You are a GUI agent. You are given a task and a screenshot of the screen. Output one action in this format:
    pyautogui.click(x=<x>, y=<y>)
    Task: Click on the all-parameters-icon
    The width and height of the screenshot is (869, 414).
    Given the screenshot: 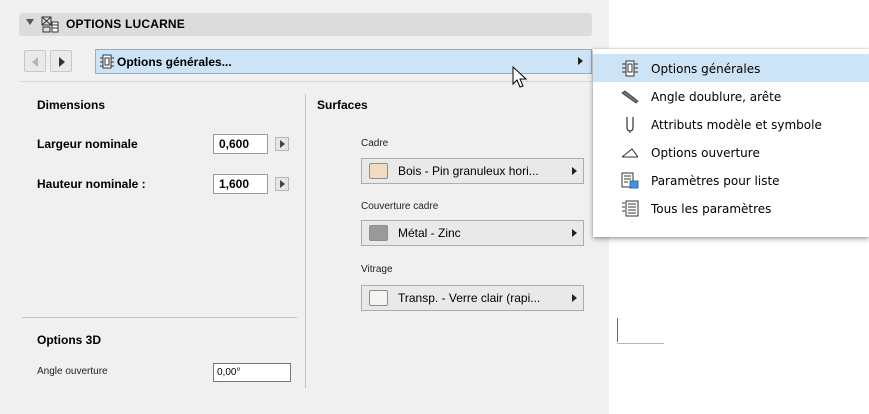 What is the action you would take?
    pyautogui.click(x=630, y=208)
    